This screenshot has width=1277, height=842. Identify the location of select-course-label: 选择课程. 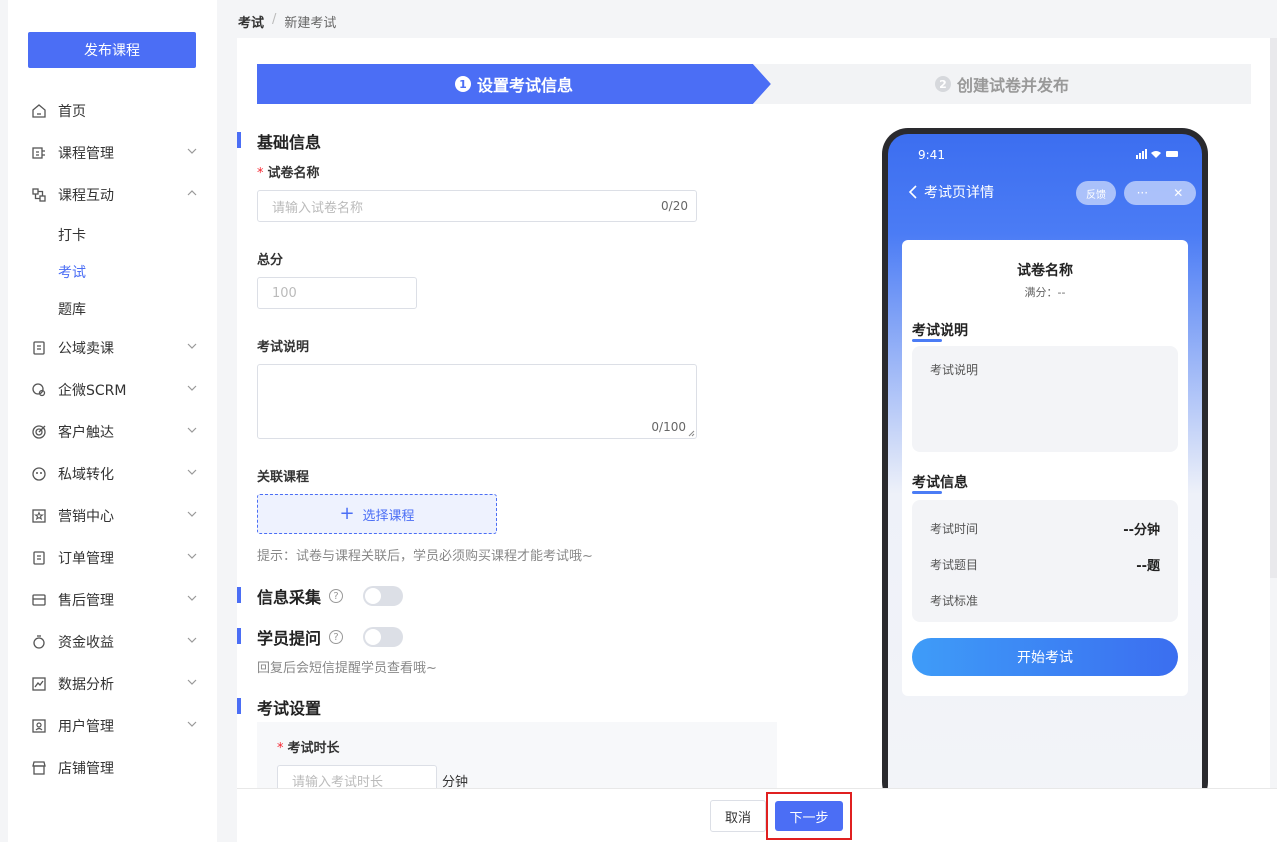
(388, 516).